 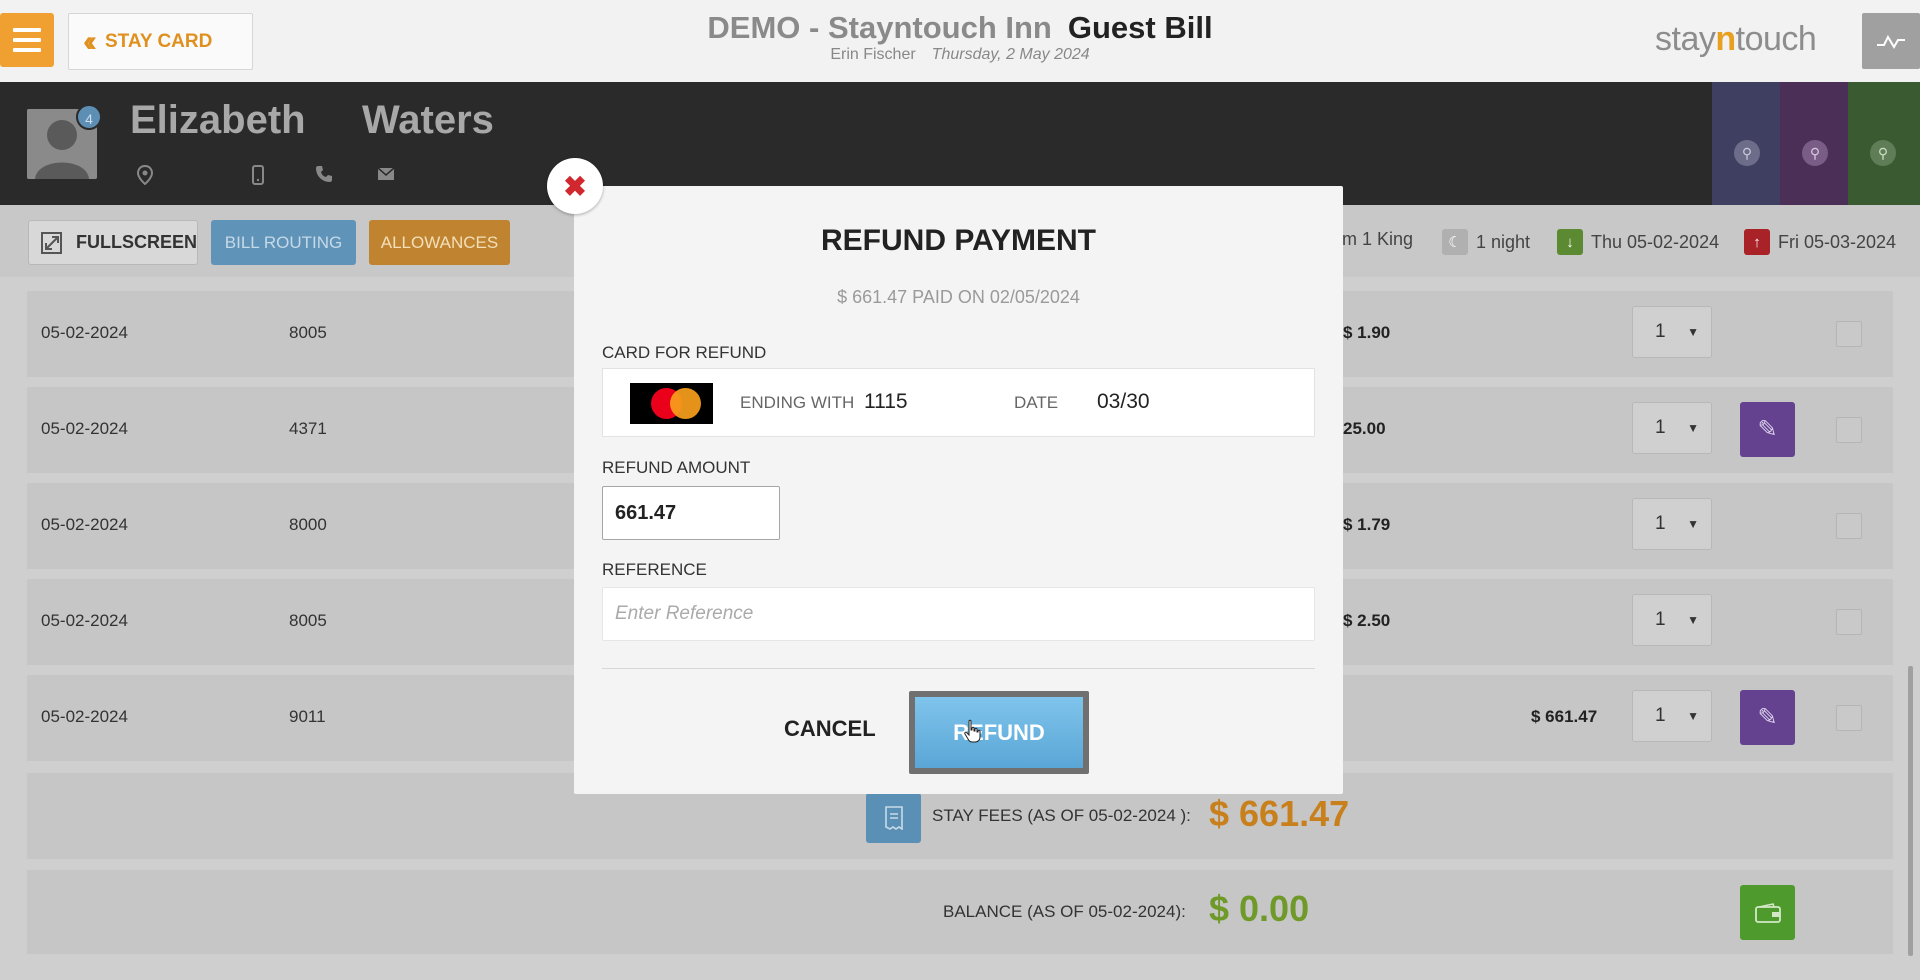 I want to click on fullscreen-label: FULLSCREEN, so click(x=136, y=242).